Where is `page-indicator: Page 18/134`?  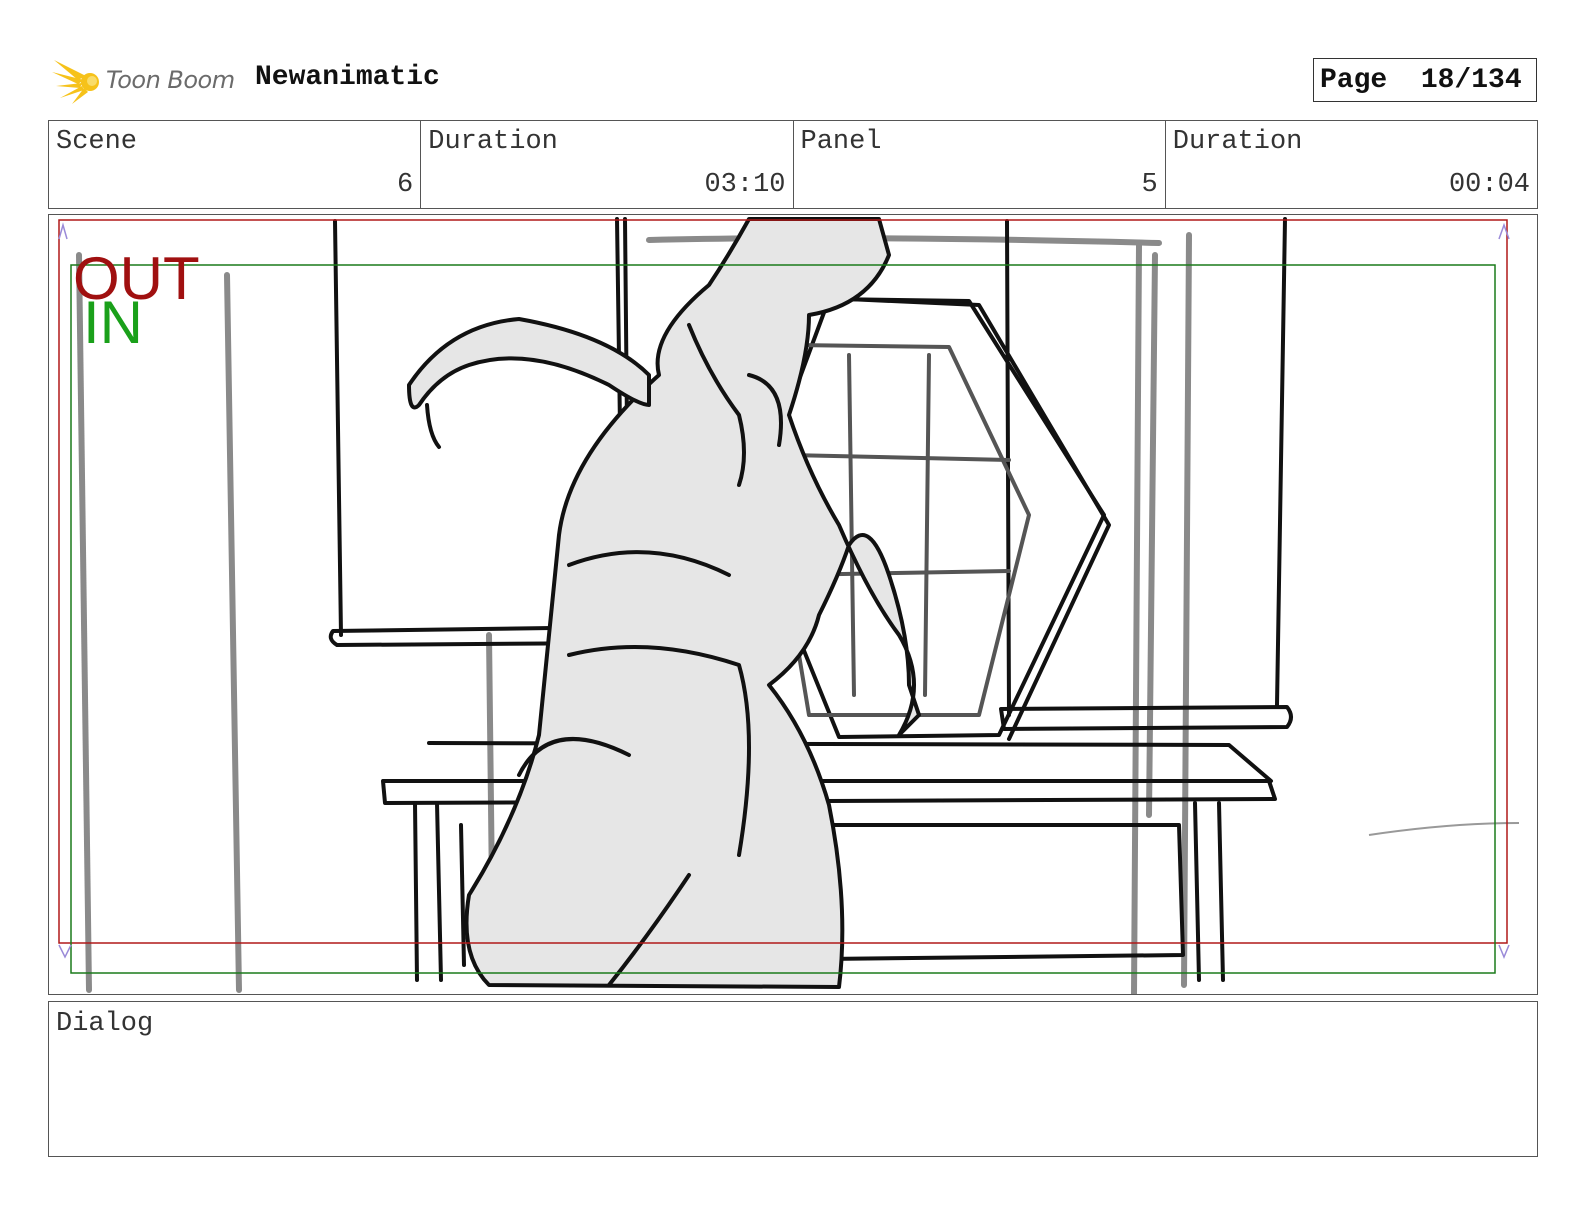 page-indicator: Page 18/134 is located at coordinates (1425, 80).